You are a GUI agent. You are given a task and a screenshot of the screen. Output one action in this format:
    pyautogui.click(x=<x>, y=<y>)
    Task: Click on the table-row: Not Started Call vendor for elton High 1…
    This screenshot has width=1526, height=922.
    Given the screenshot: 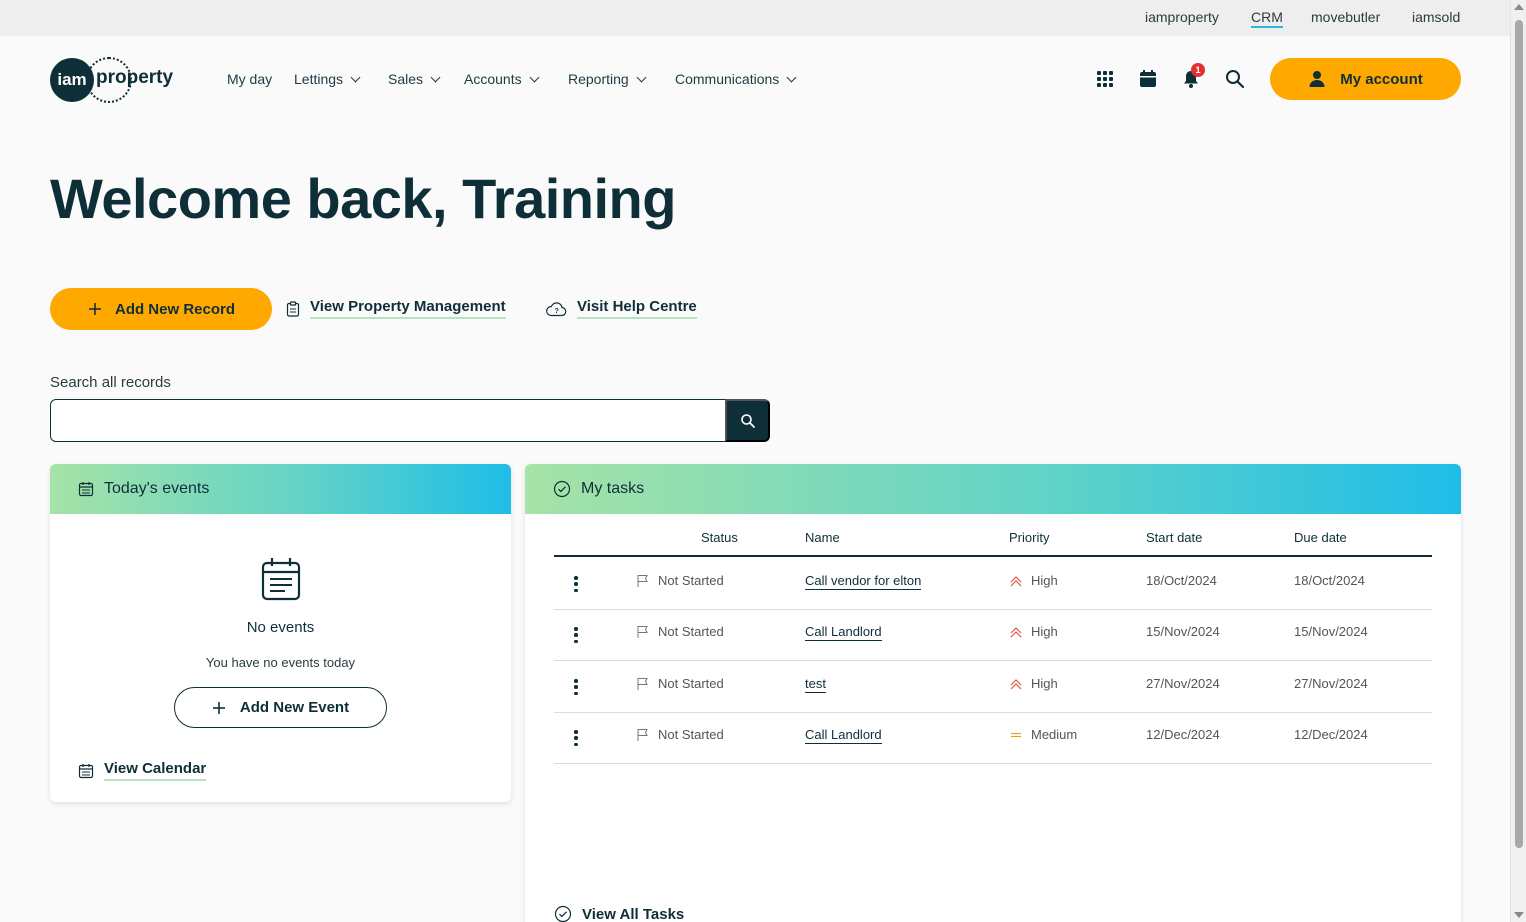 What is the action you would take?
    pyautogui.click(x=993, y=584)
    